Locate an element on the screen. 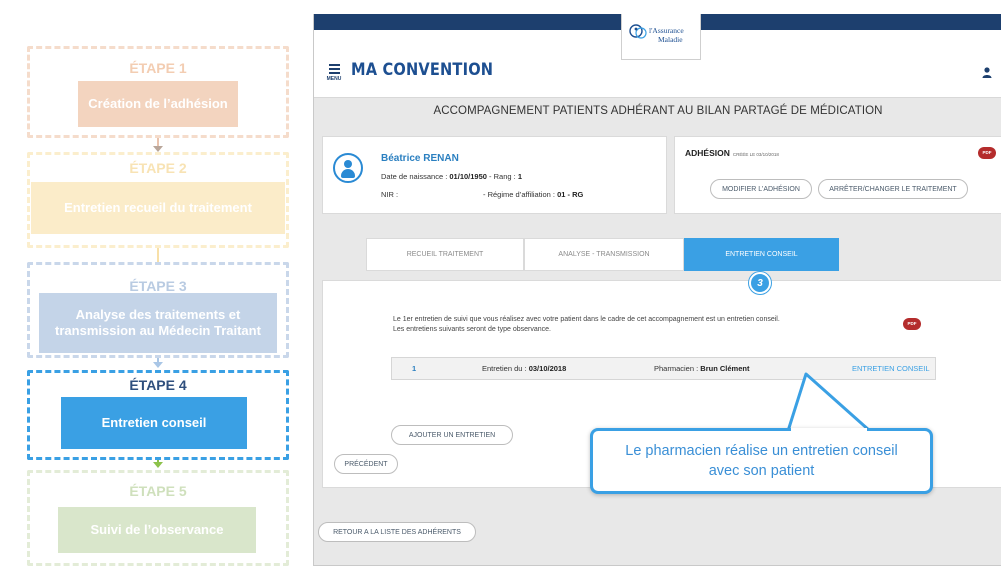  tab-entretien-conseil: ENTRETIEN CONSEIL is located at coordinates (761, 254).